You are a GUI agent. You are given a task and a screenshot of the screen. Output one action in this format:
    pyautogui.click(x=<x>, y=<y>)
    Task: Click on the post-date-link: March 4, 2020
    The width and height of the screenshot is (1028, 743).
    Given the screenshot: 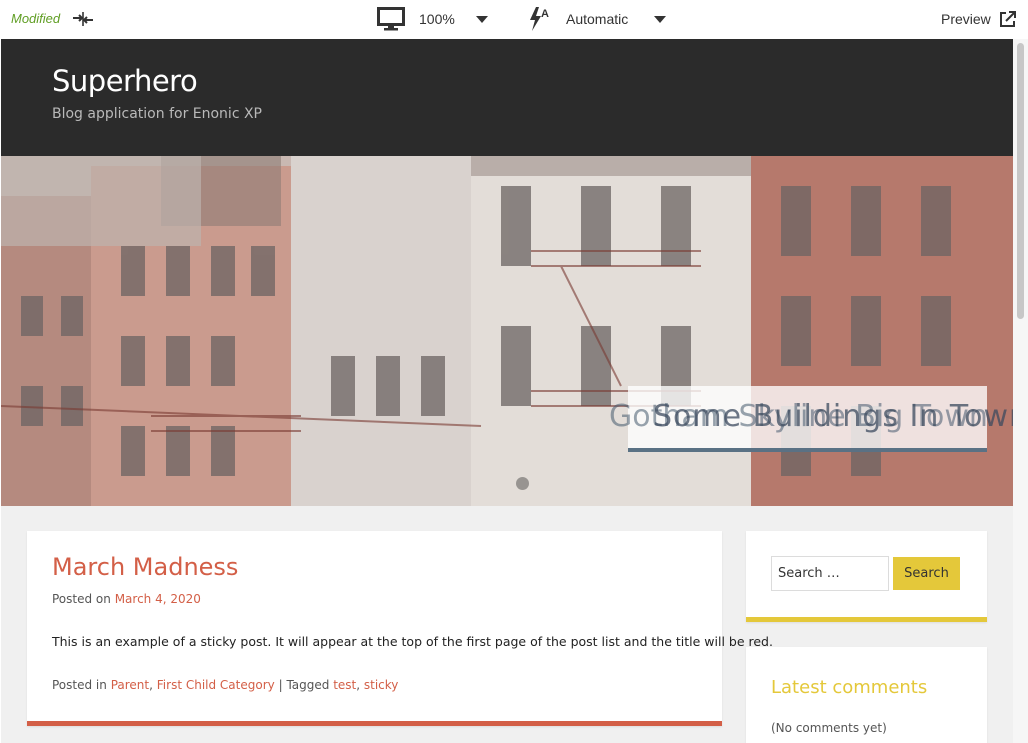 What is the action you would take?
    pyautogui.click(x=158, y=599)
    